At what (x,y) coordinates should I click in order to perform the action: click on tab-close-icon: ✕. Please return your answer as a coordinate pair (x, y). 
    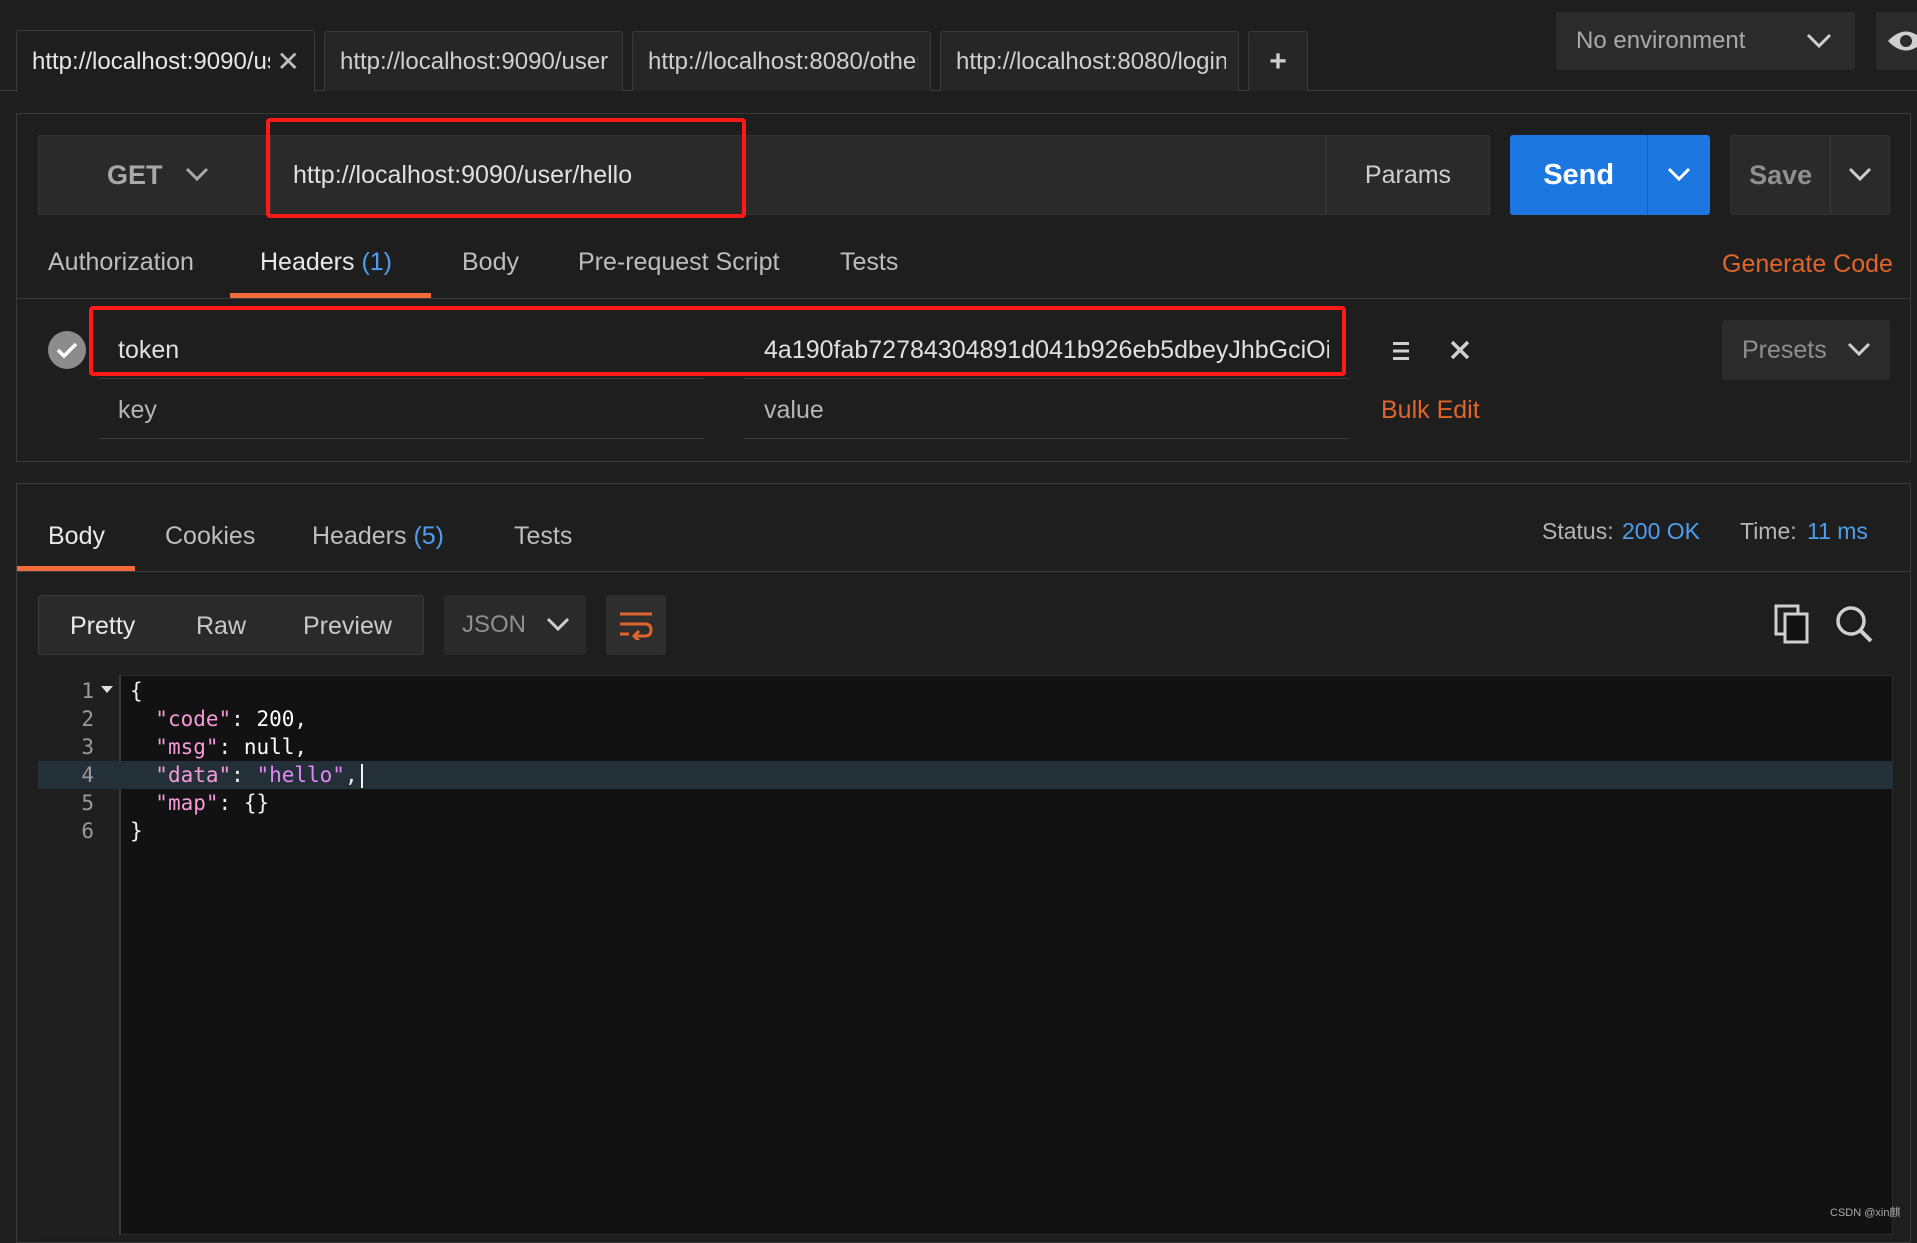
    Looking at the image, I should click on (288, 61).